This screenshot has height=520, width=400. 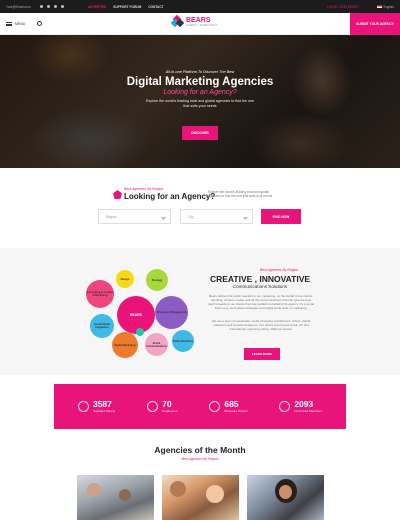 What do you see at coordinates (136, 315) in the screenshot?
I see `bubble-center-bears: BEARS` at bounding box center [136, 315].